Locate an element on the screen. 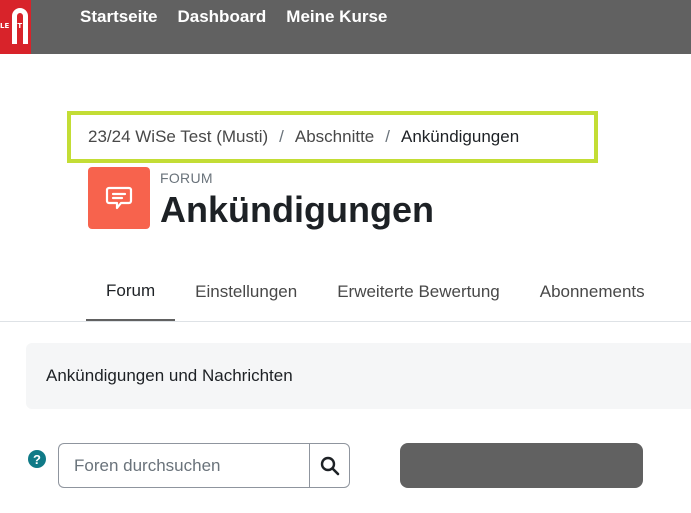 The image size is (691, 513). tab-forum: Forum is located at coordinates (131, 292).